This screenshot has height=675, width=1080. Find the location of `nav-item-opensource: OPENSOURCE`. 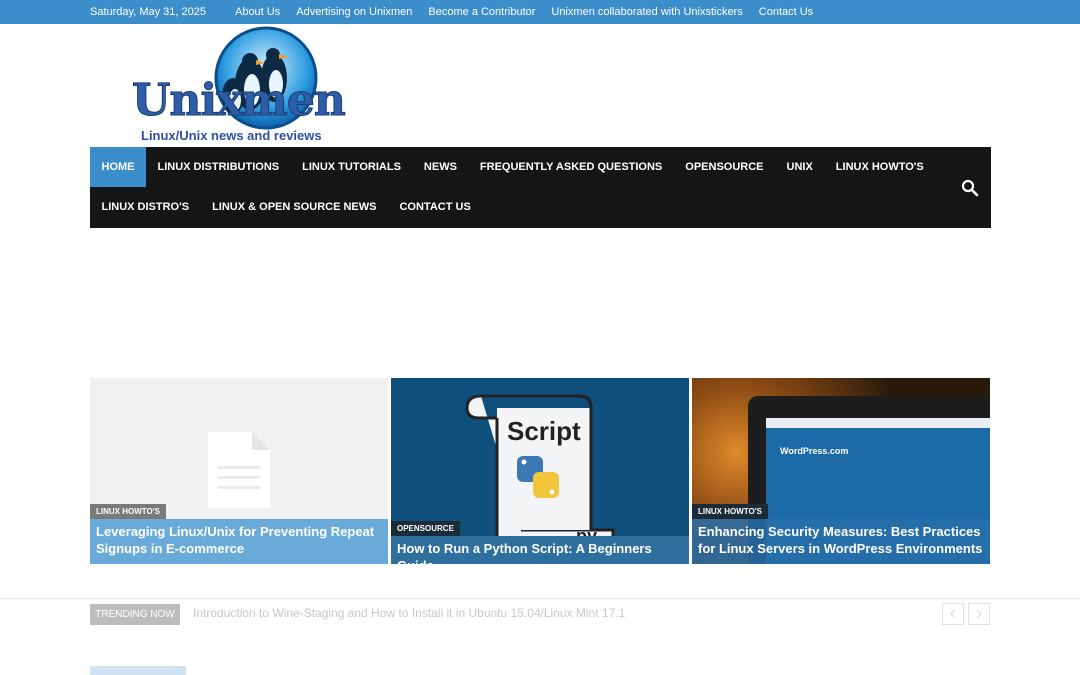

nav-item-opensource: OPENSOURCE is located at coordinates (724, 167).